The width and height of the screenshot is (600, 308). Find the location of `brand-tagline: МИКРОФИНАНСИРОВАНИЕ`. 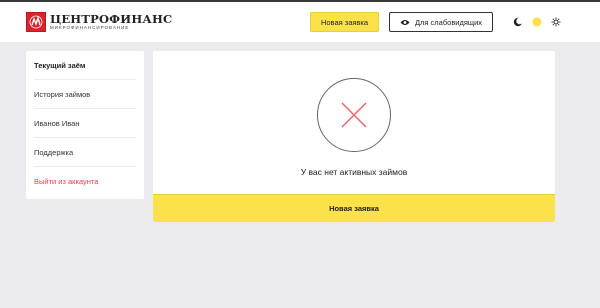

brand-tagline: МИКРОФИНАНСИРОВАНИЕ is located at coordinates (90, 27).